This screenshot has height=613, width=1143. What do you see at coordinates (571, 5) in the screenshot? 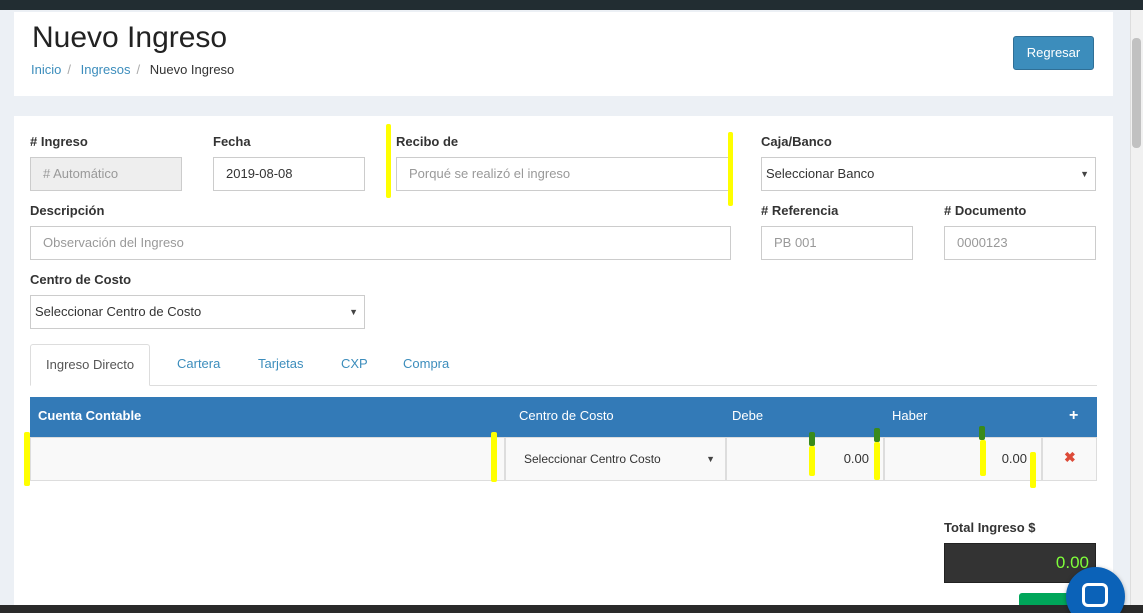
I see `top-bar` at bounding box center [571, 5].